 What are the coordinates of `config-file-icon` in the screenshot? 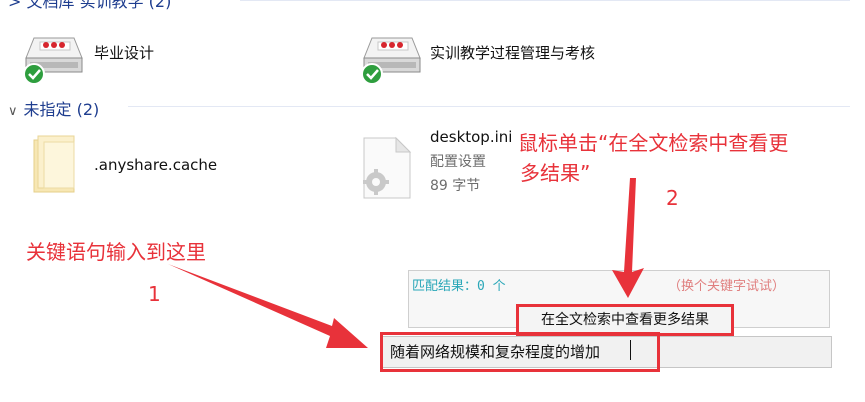 It's located at (387, 167).